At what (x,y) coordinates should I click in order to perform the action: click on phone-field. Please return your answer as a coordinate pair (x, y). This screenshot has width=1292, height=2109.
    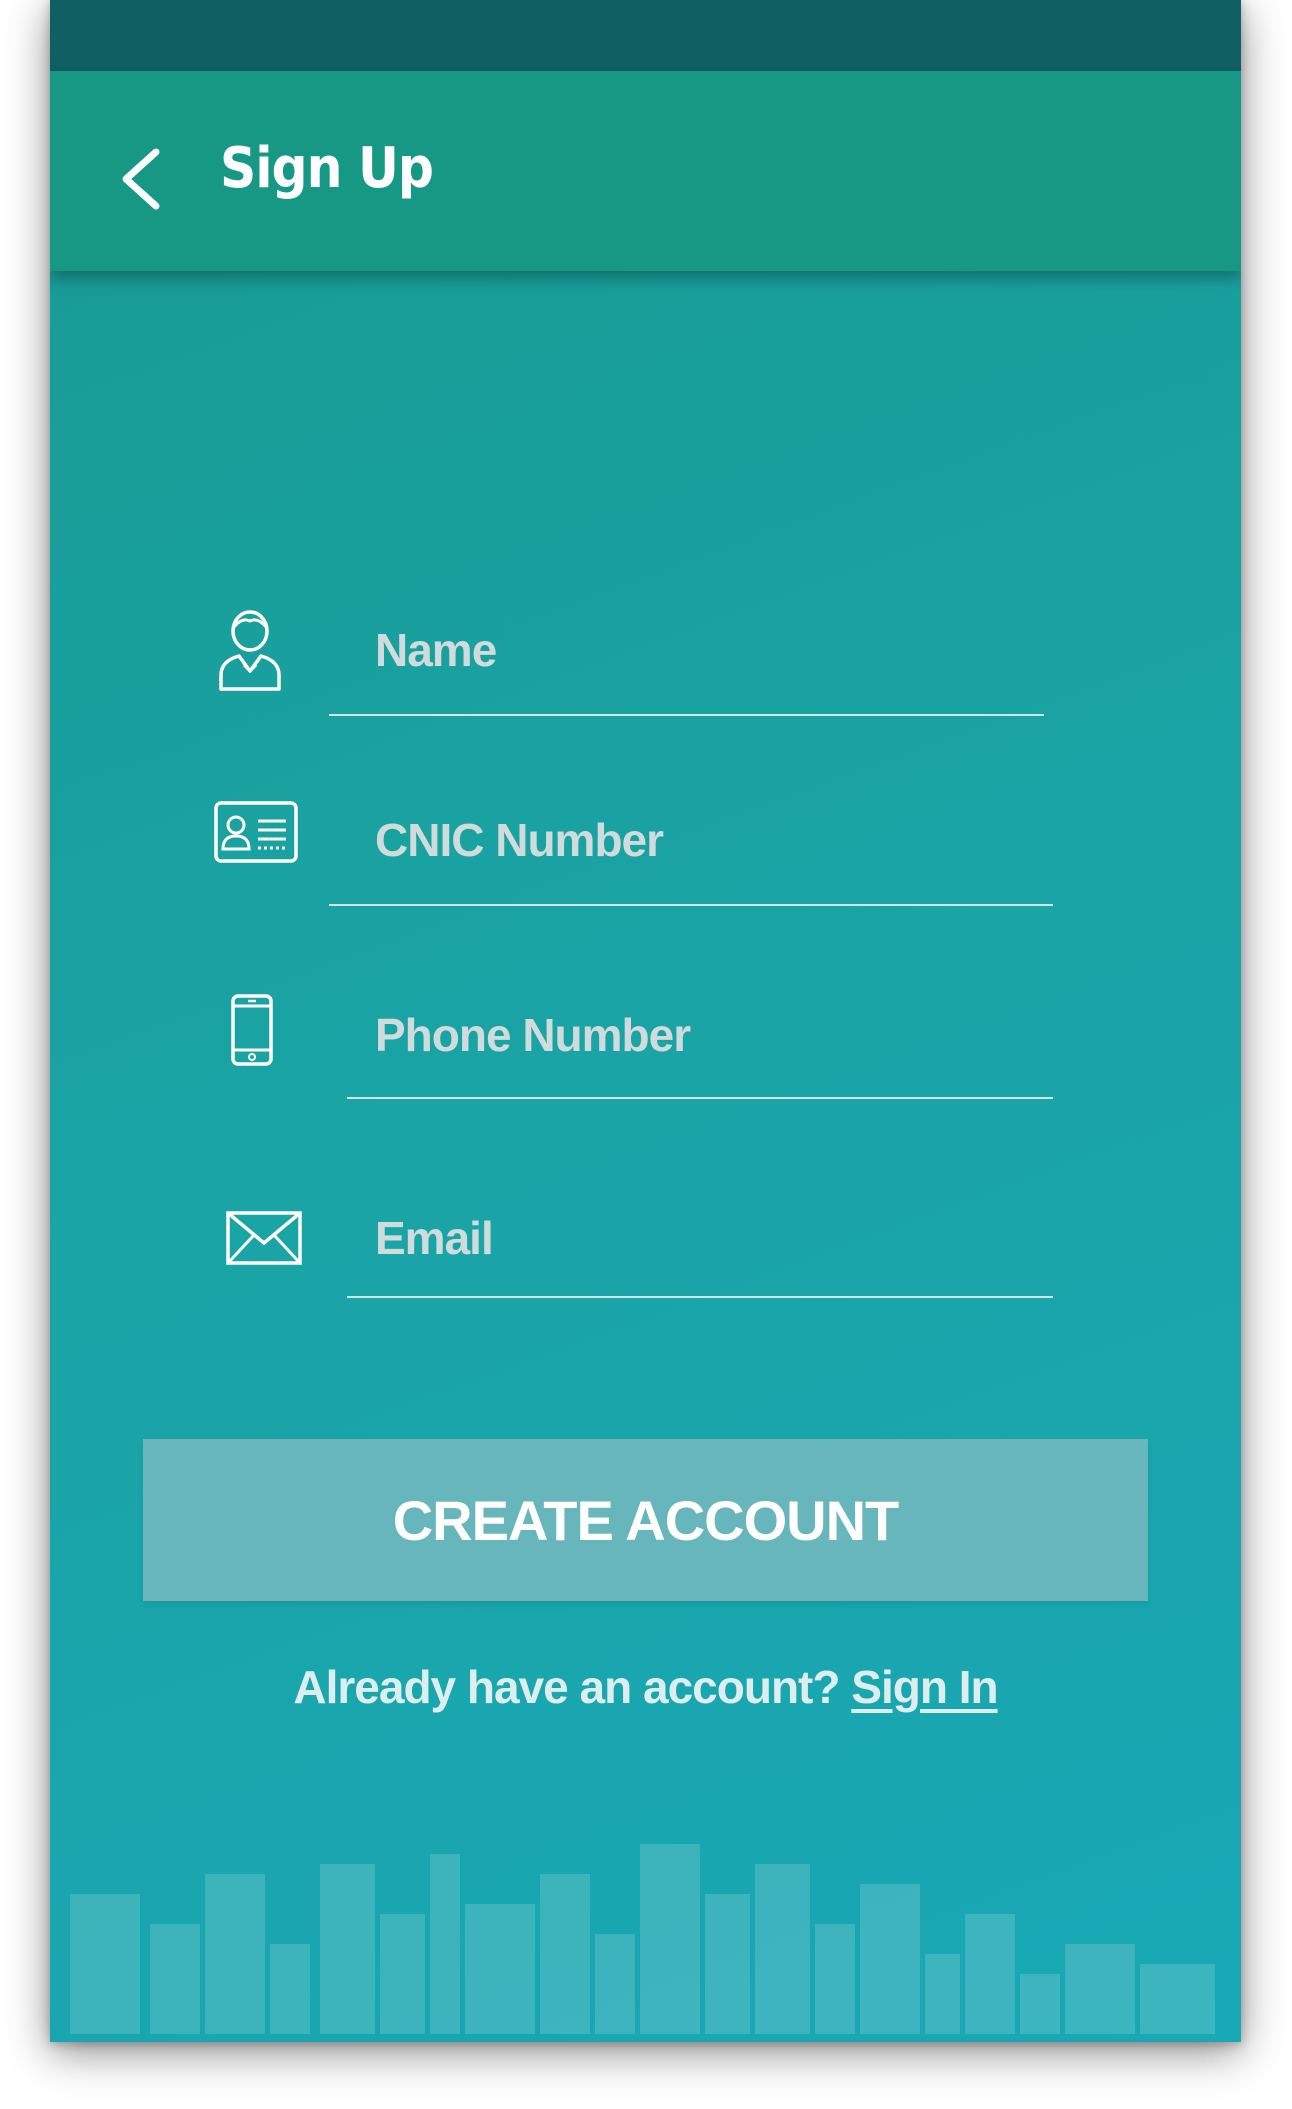
    Looking at the image, I should click on (645, 1042).